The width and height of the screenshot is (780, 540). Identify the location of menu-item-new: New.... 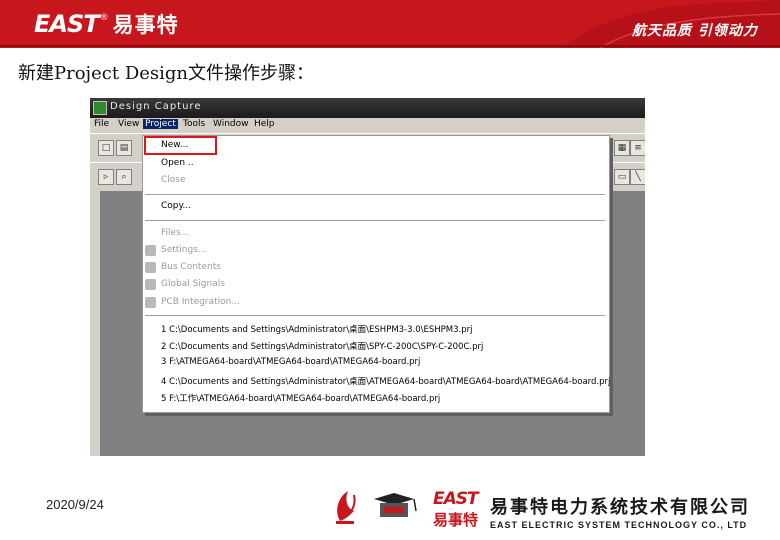
(174, 145).